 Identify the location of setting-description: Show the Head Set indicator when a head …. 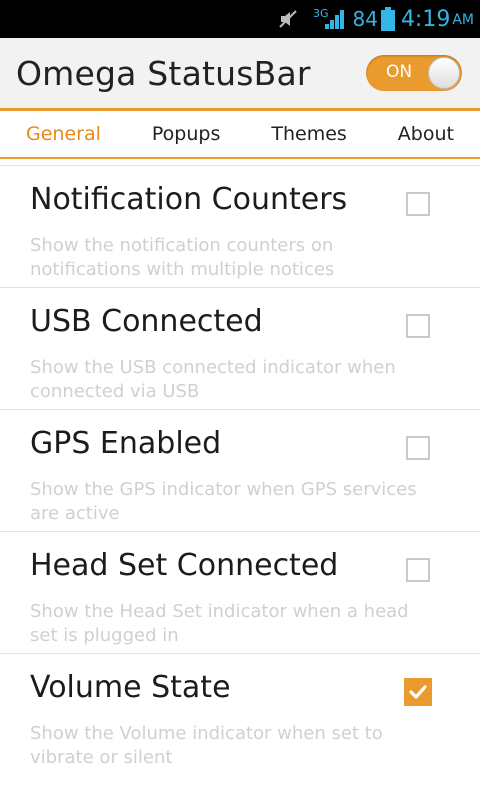
(219, 623).